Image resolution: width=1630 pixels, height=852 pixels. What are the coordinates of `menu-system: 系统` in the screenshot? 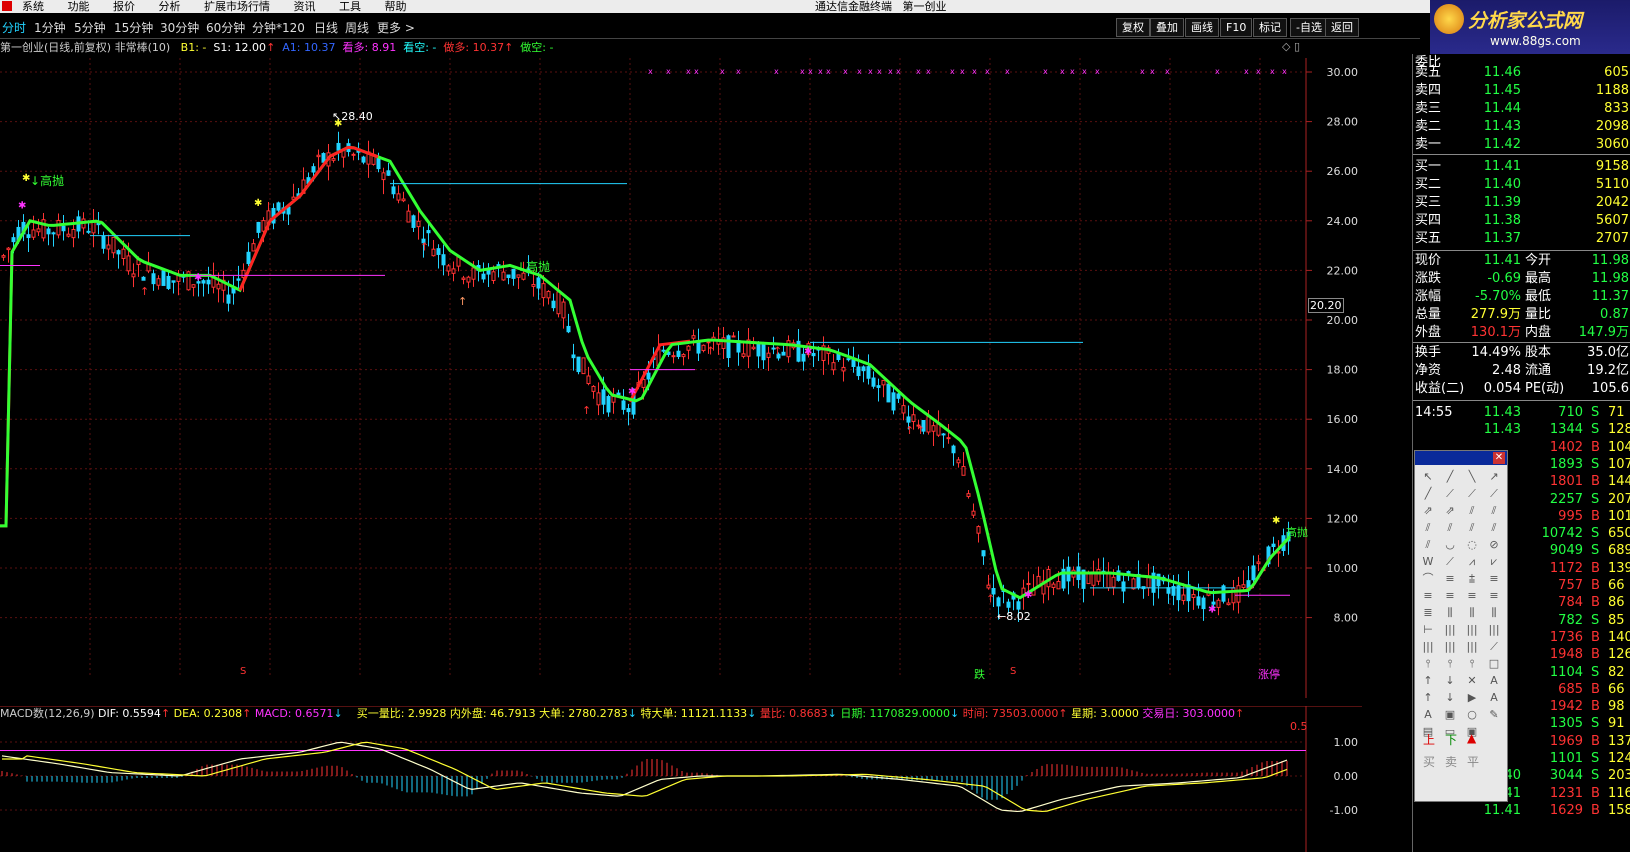 It's located at (33, 6).